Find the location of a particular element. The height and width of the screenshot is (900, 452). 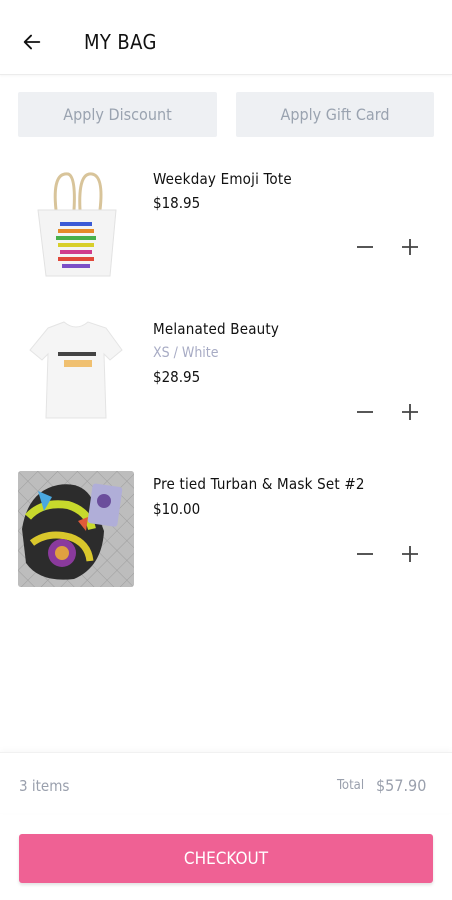

item-name: Weekday Emoji Tote is located at coordinates (222, 179).